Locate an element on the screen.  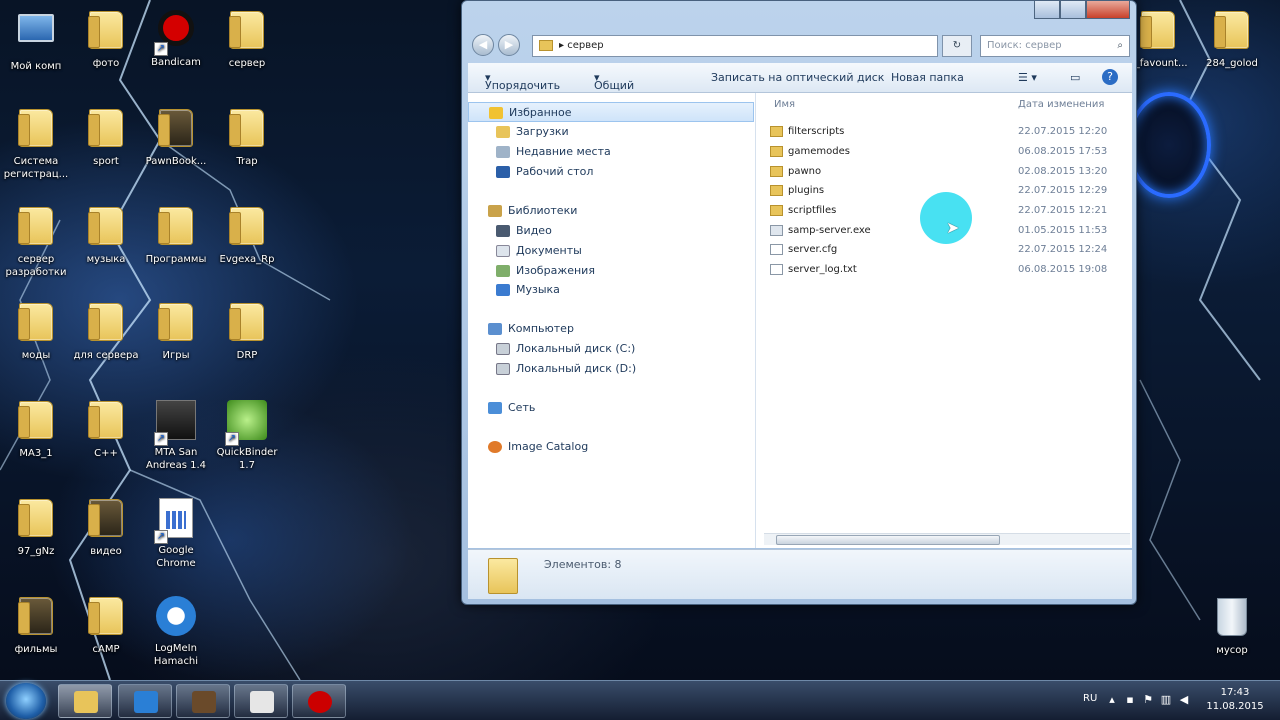
maximize-button is located at coordinates (1073, 10).